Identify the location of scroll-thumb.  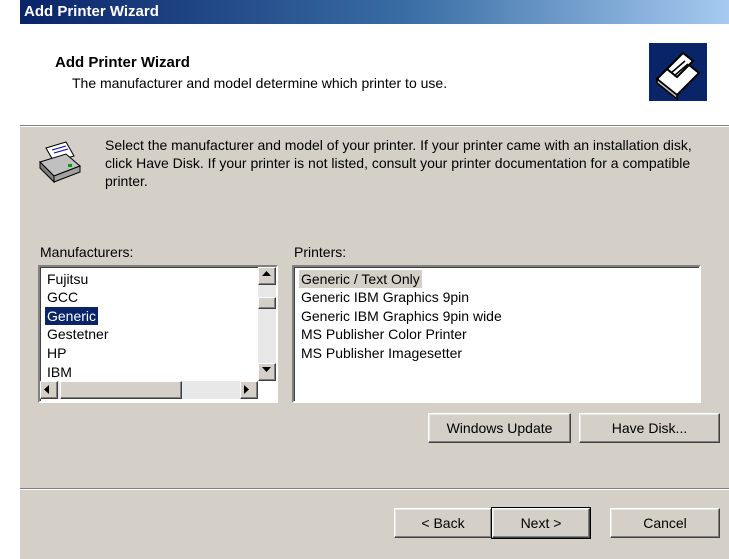
(267, 303).